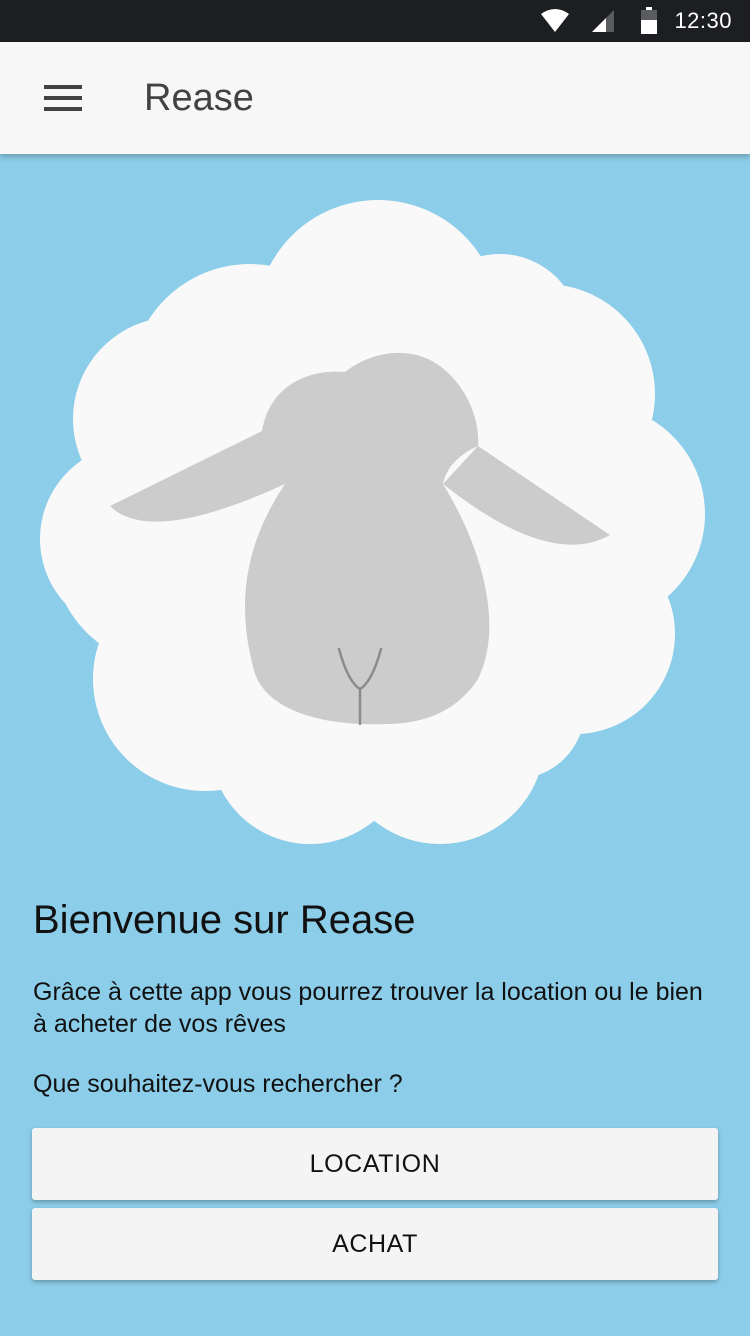  I want to click on menu-icon, so click(63, 98).